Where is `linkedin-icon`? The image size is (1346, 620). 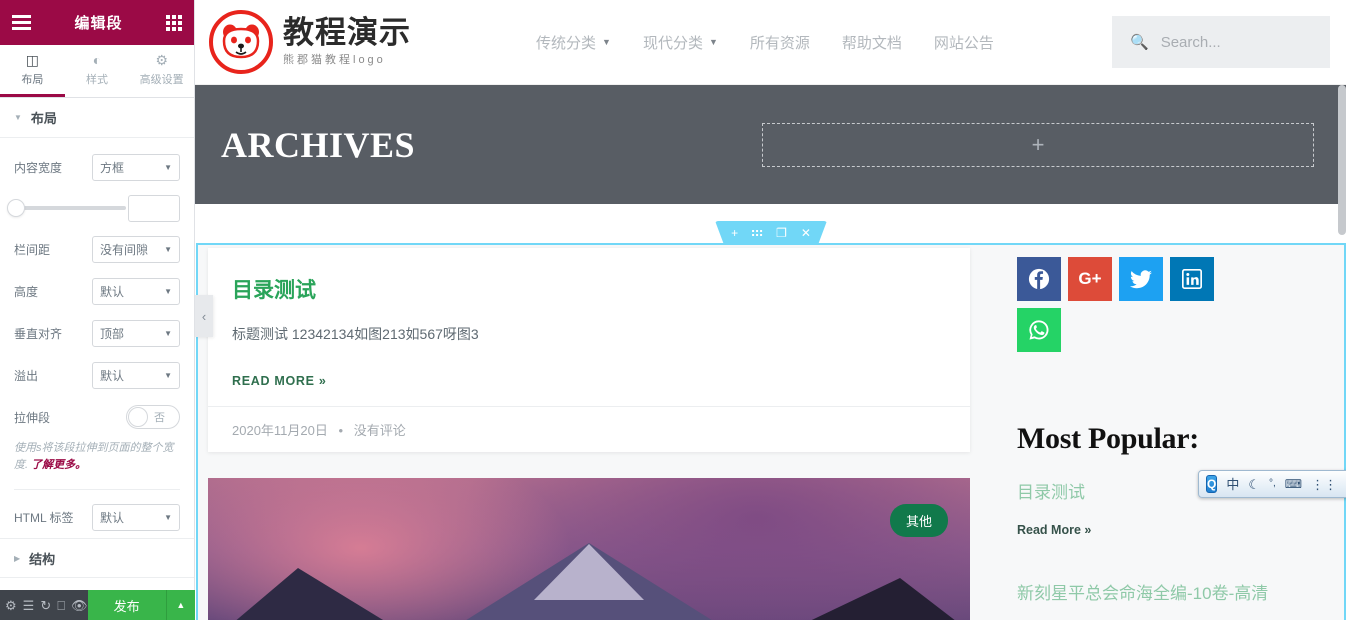 linkedin-icon is located at coordinates (1192, 279).